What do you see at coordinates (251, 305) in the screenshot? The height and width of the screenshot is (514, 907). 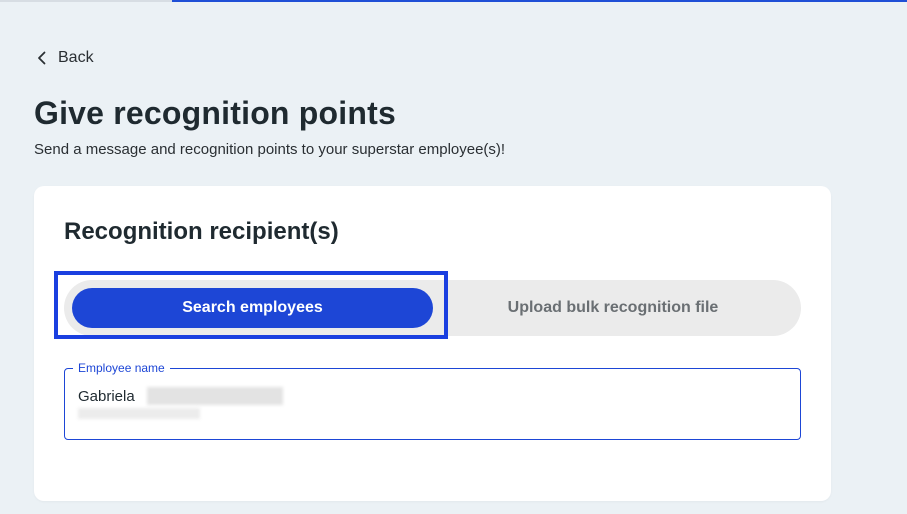 I see `focus-ring` at bounding box center [251, 305].